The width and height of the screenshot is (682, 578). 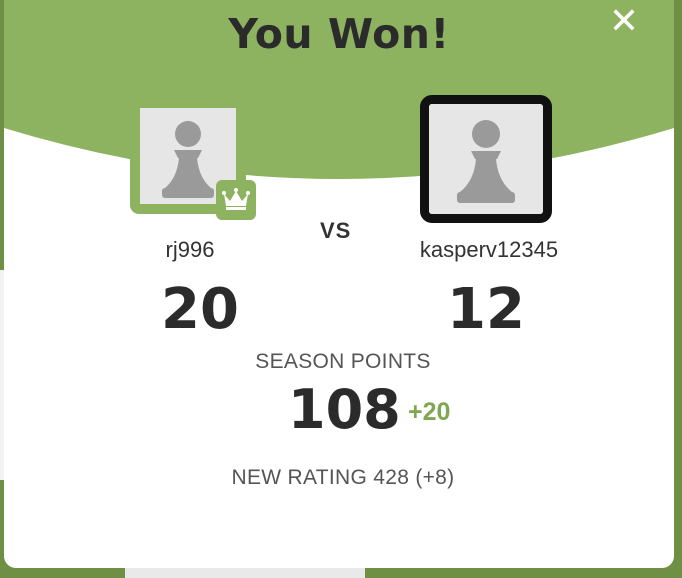 I want to click on player-right-score: 12, so click(x=486, y=309).